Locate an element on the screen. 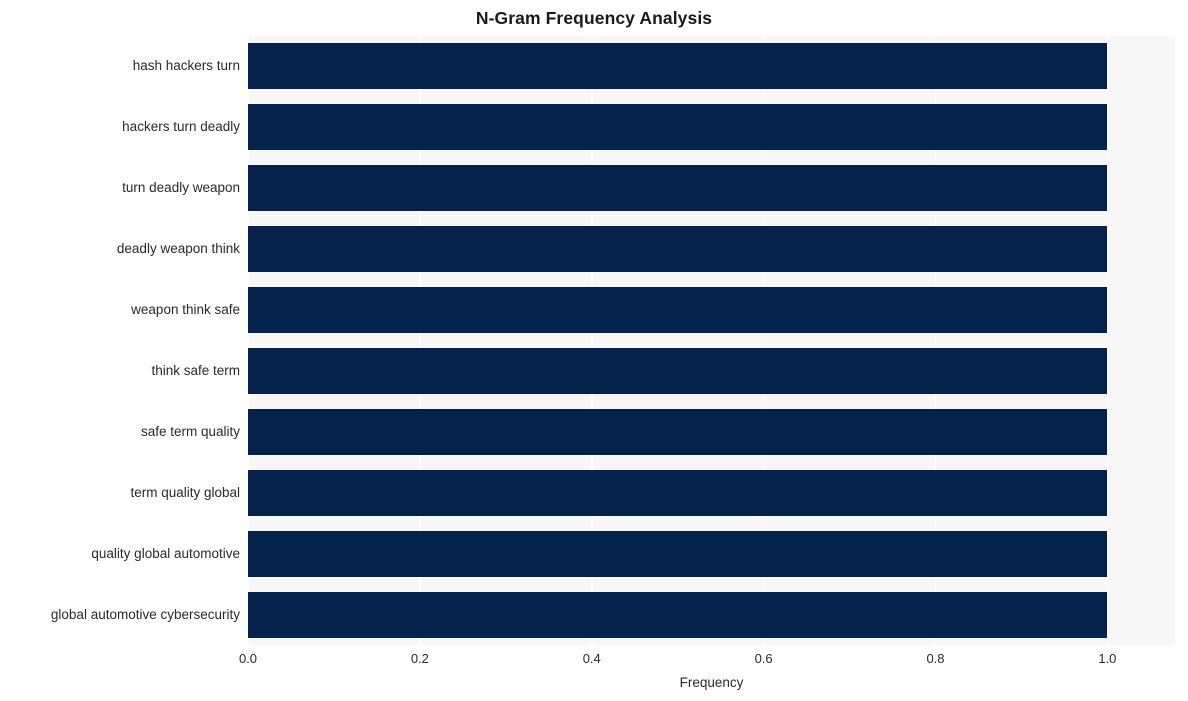 This screenshot has height=701, width=1188. y-axis-tick-label: term quality global is located at coordinates (185, 492).